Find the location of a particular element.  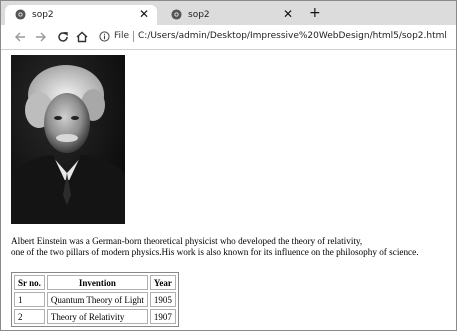

reload-icon is located at coordinates (63, 37).